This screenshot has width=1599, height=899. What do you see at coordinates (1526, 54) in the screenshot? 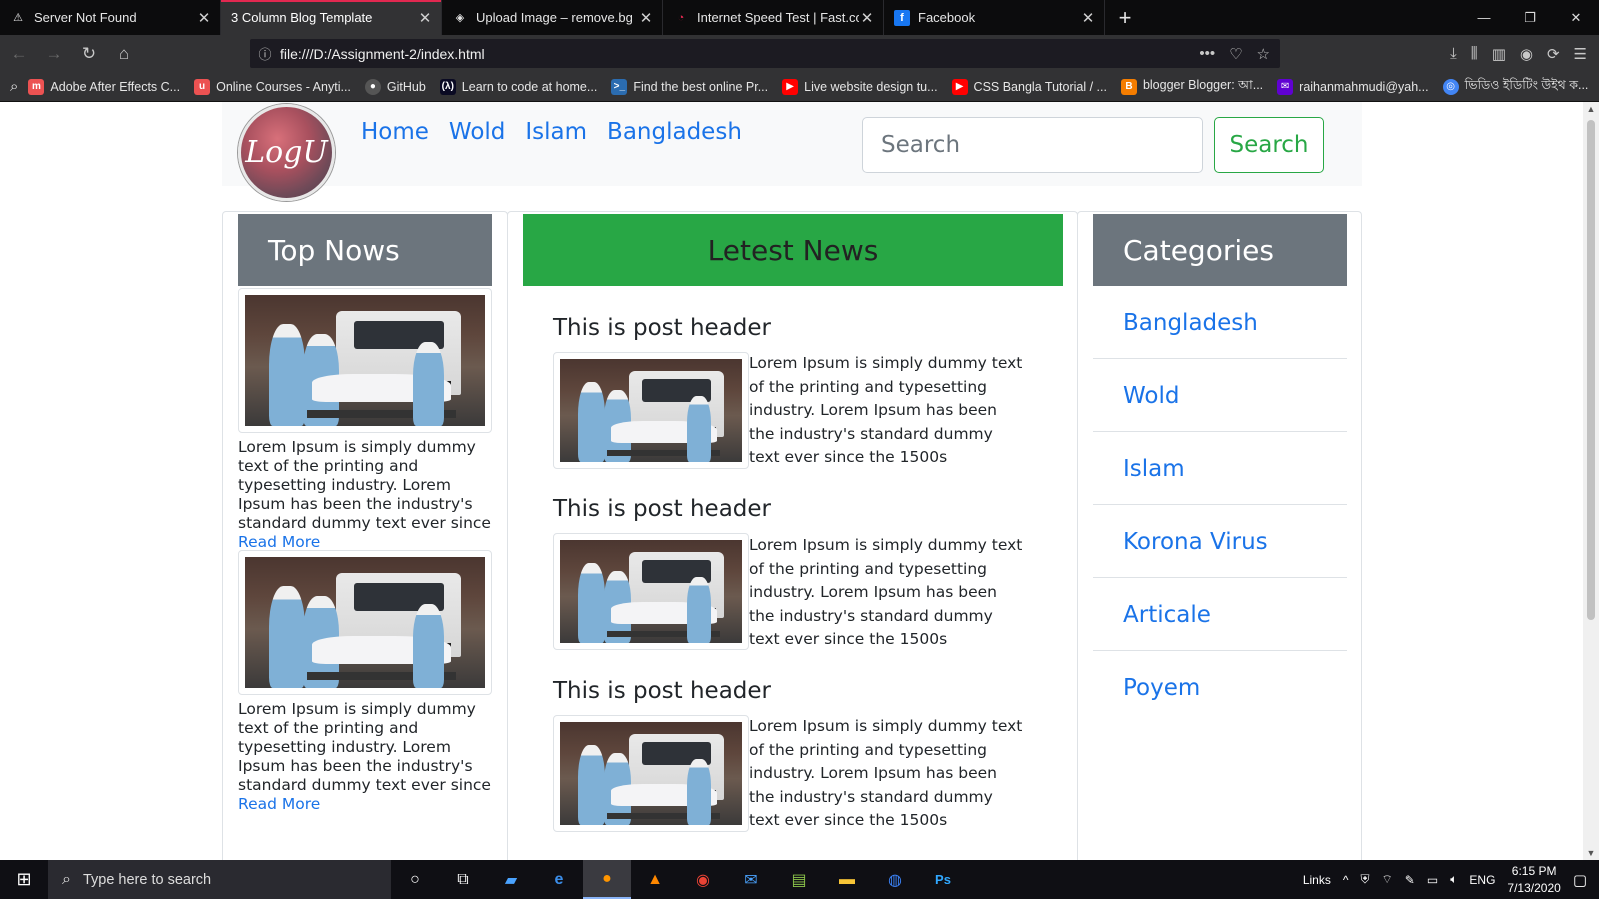
I see `account-icon: ◉` at bounding box center [1526, 54].